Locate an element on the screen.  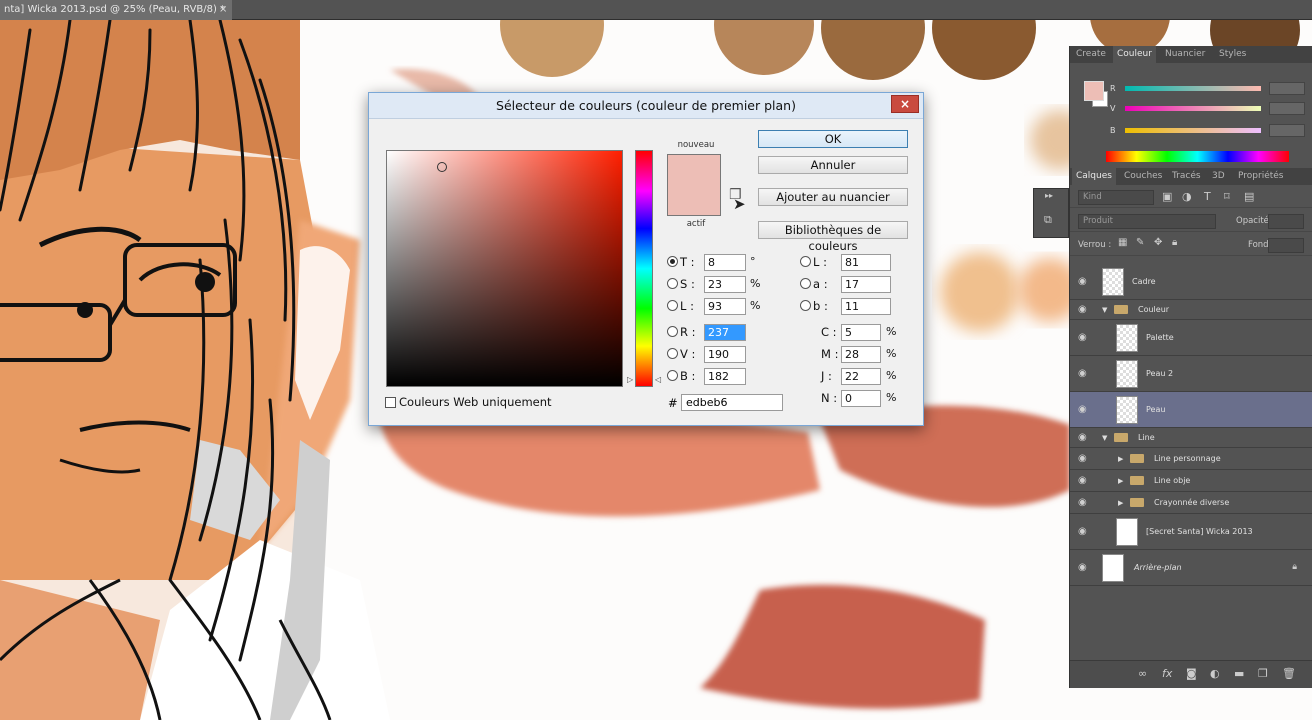
saturation-brightness-field is located at coordinates (504, 268).